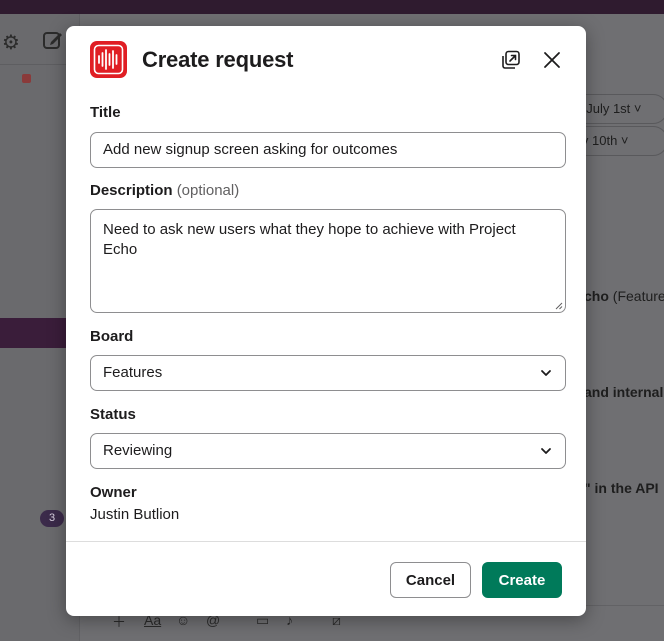 This screenshot has height=641, width=664. Describe the element at coordinates (624, 392) in the screenshot. I see `message-snippet: and internal` at that location.